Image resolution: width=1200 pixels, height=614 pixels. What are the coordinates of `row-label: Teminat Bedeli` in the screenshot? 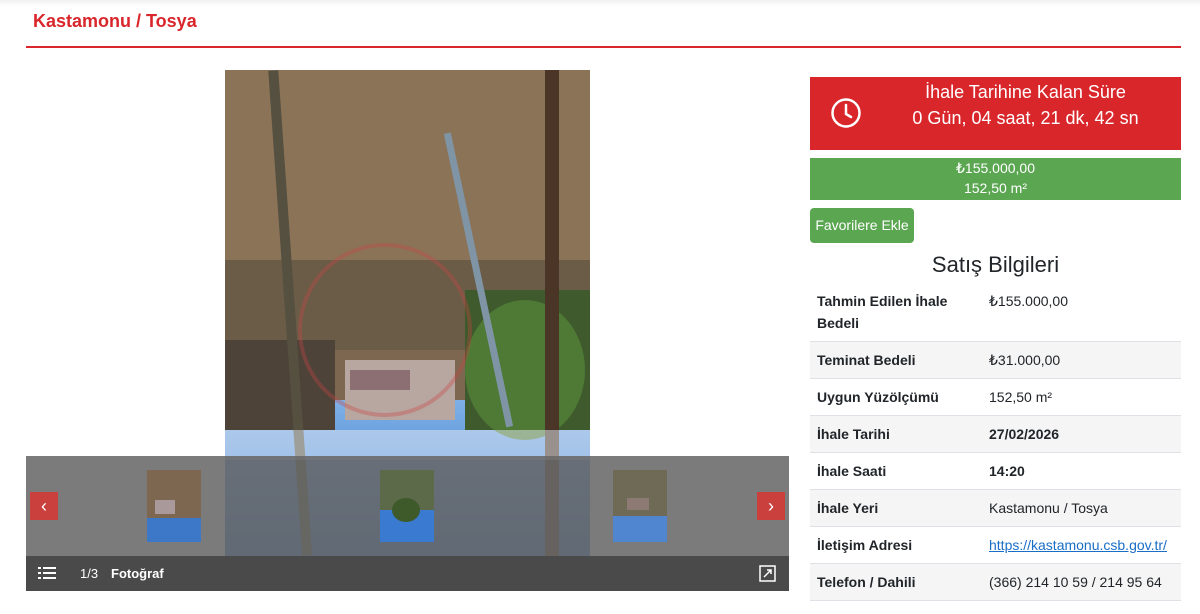 It's located at (896, 360).